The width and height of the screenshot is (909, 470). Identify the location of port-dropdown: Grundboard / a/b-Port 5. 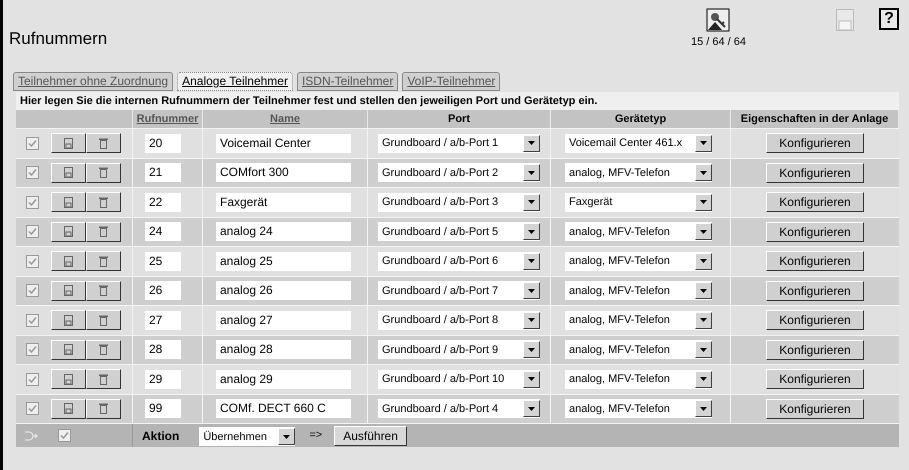
(459, 232).